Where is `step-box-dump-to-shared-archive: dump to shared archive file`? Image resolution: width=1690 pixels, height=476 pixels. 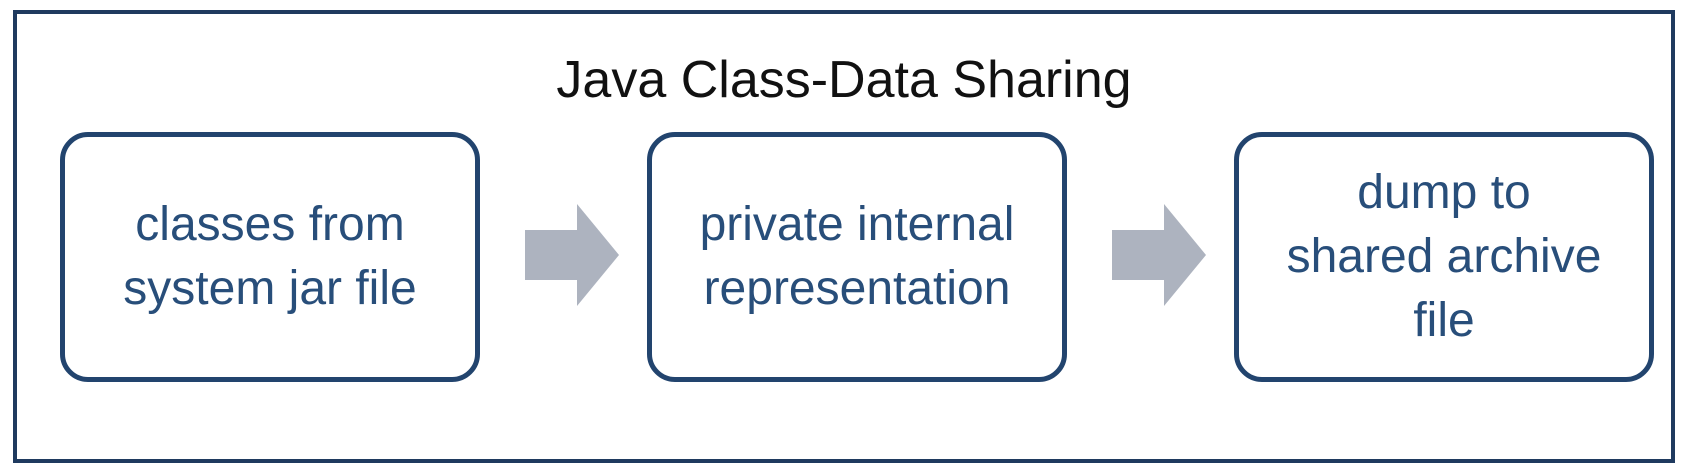
step-box-dump-to-shared-archive: dump to shared archive file is located at coordinates (1444, 257).